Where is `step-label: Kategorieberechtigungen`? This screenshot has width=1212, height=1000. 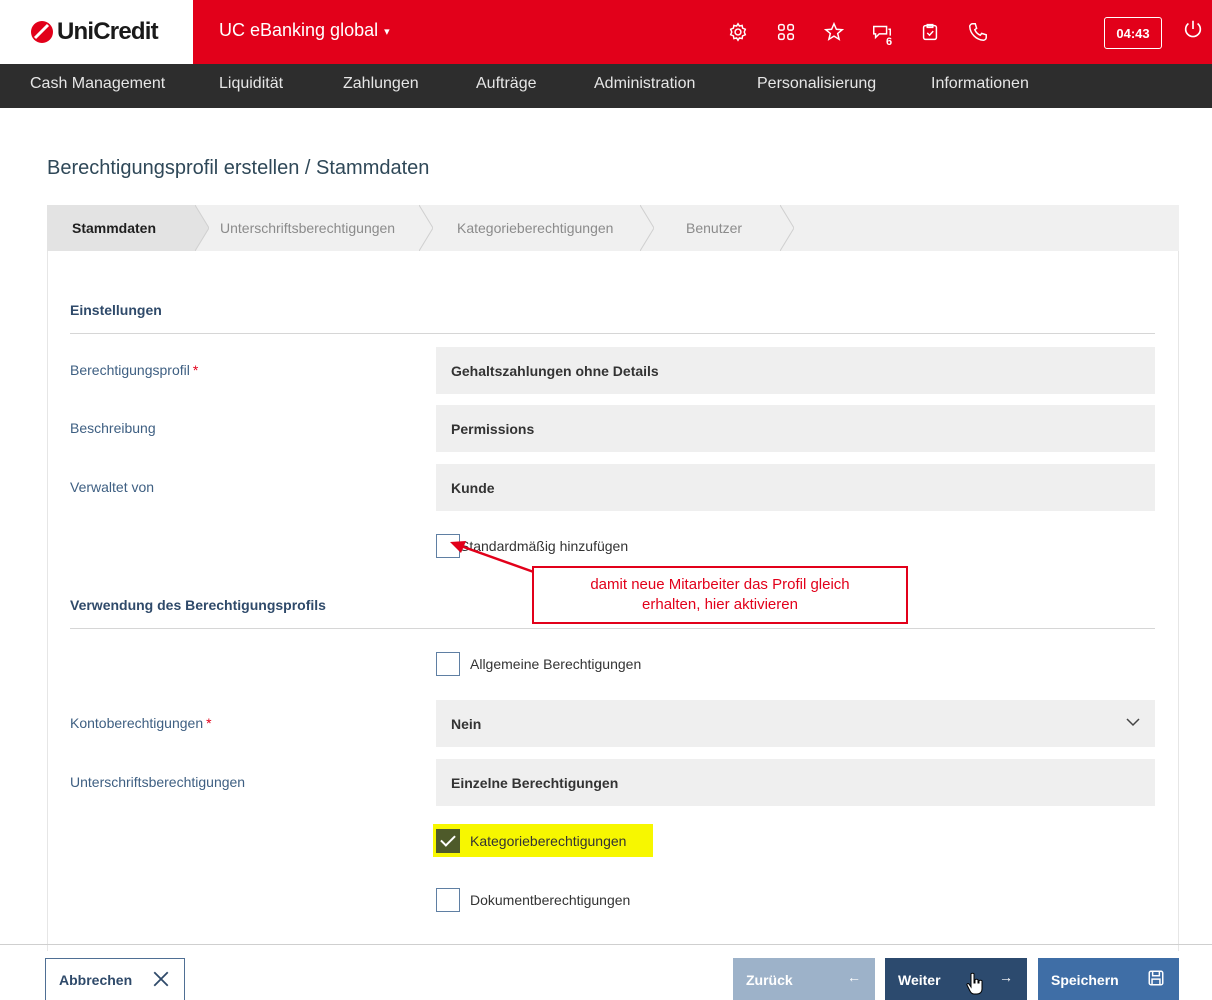 step-label: Kategorieberechtigungen is located at coordinates (535, 228).